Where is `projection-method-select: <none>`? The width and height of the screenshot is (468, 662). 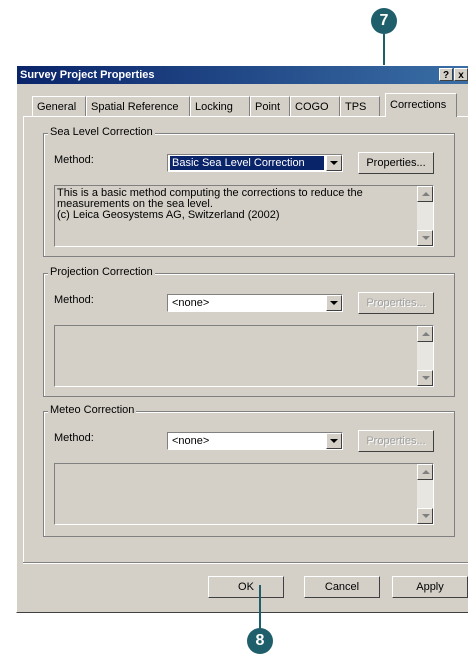 projection-method-select: <none> is located at coordinates (255, 303).